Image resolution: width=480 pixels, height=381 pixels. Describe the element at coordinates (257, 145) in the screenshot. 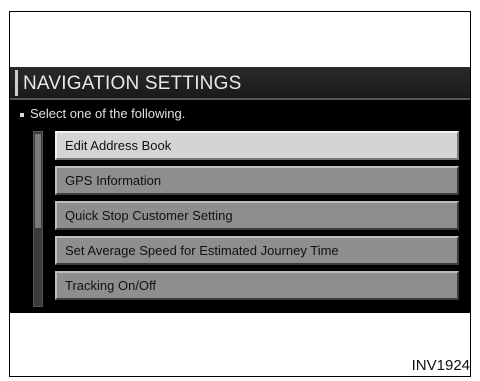

I see `menu-item-edit-address-book: Edit Address Book` at that location.